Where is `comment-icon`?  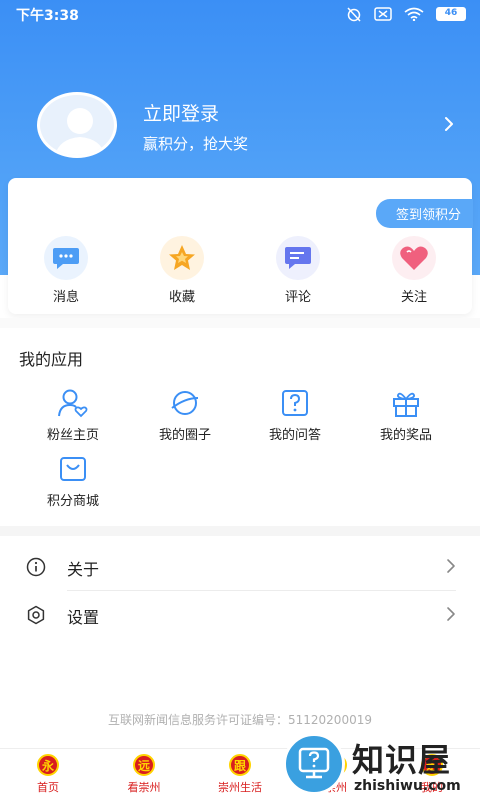 comment-icon is located at coordinates (298, 258).